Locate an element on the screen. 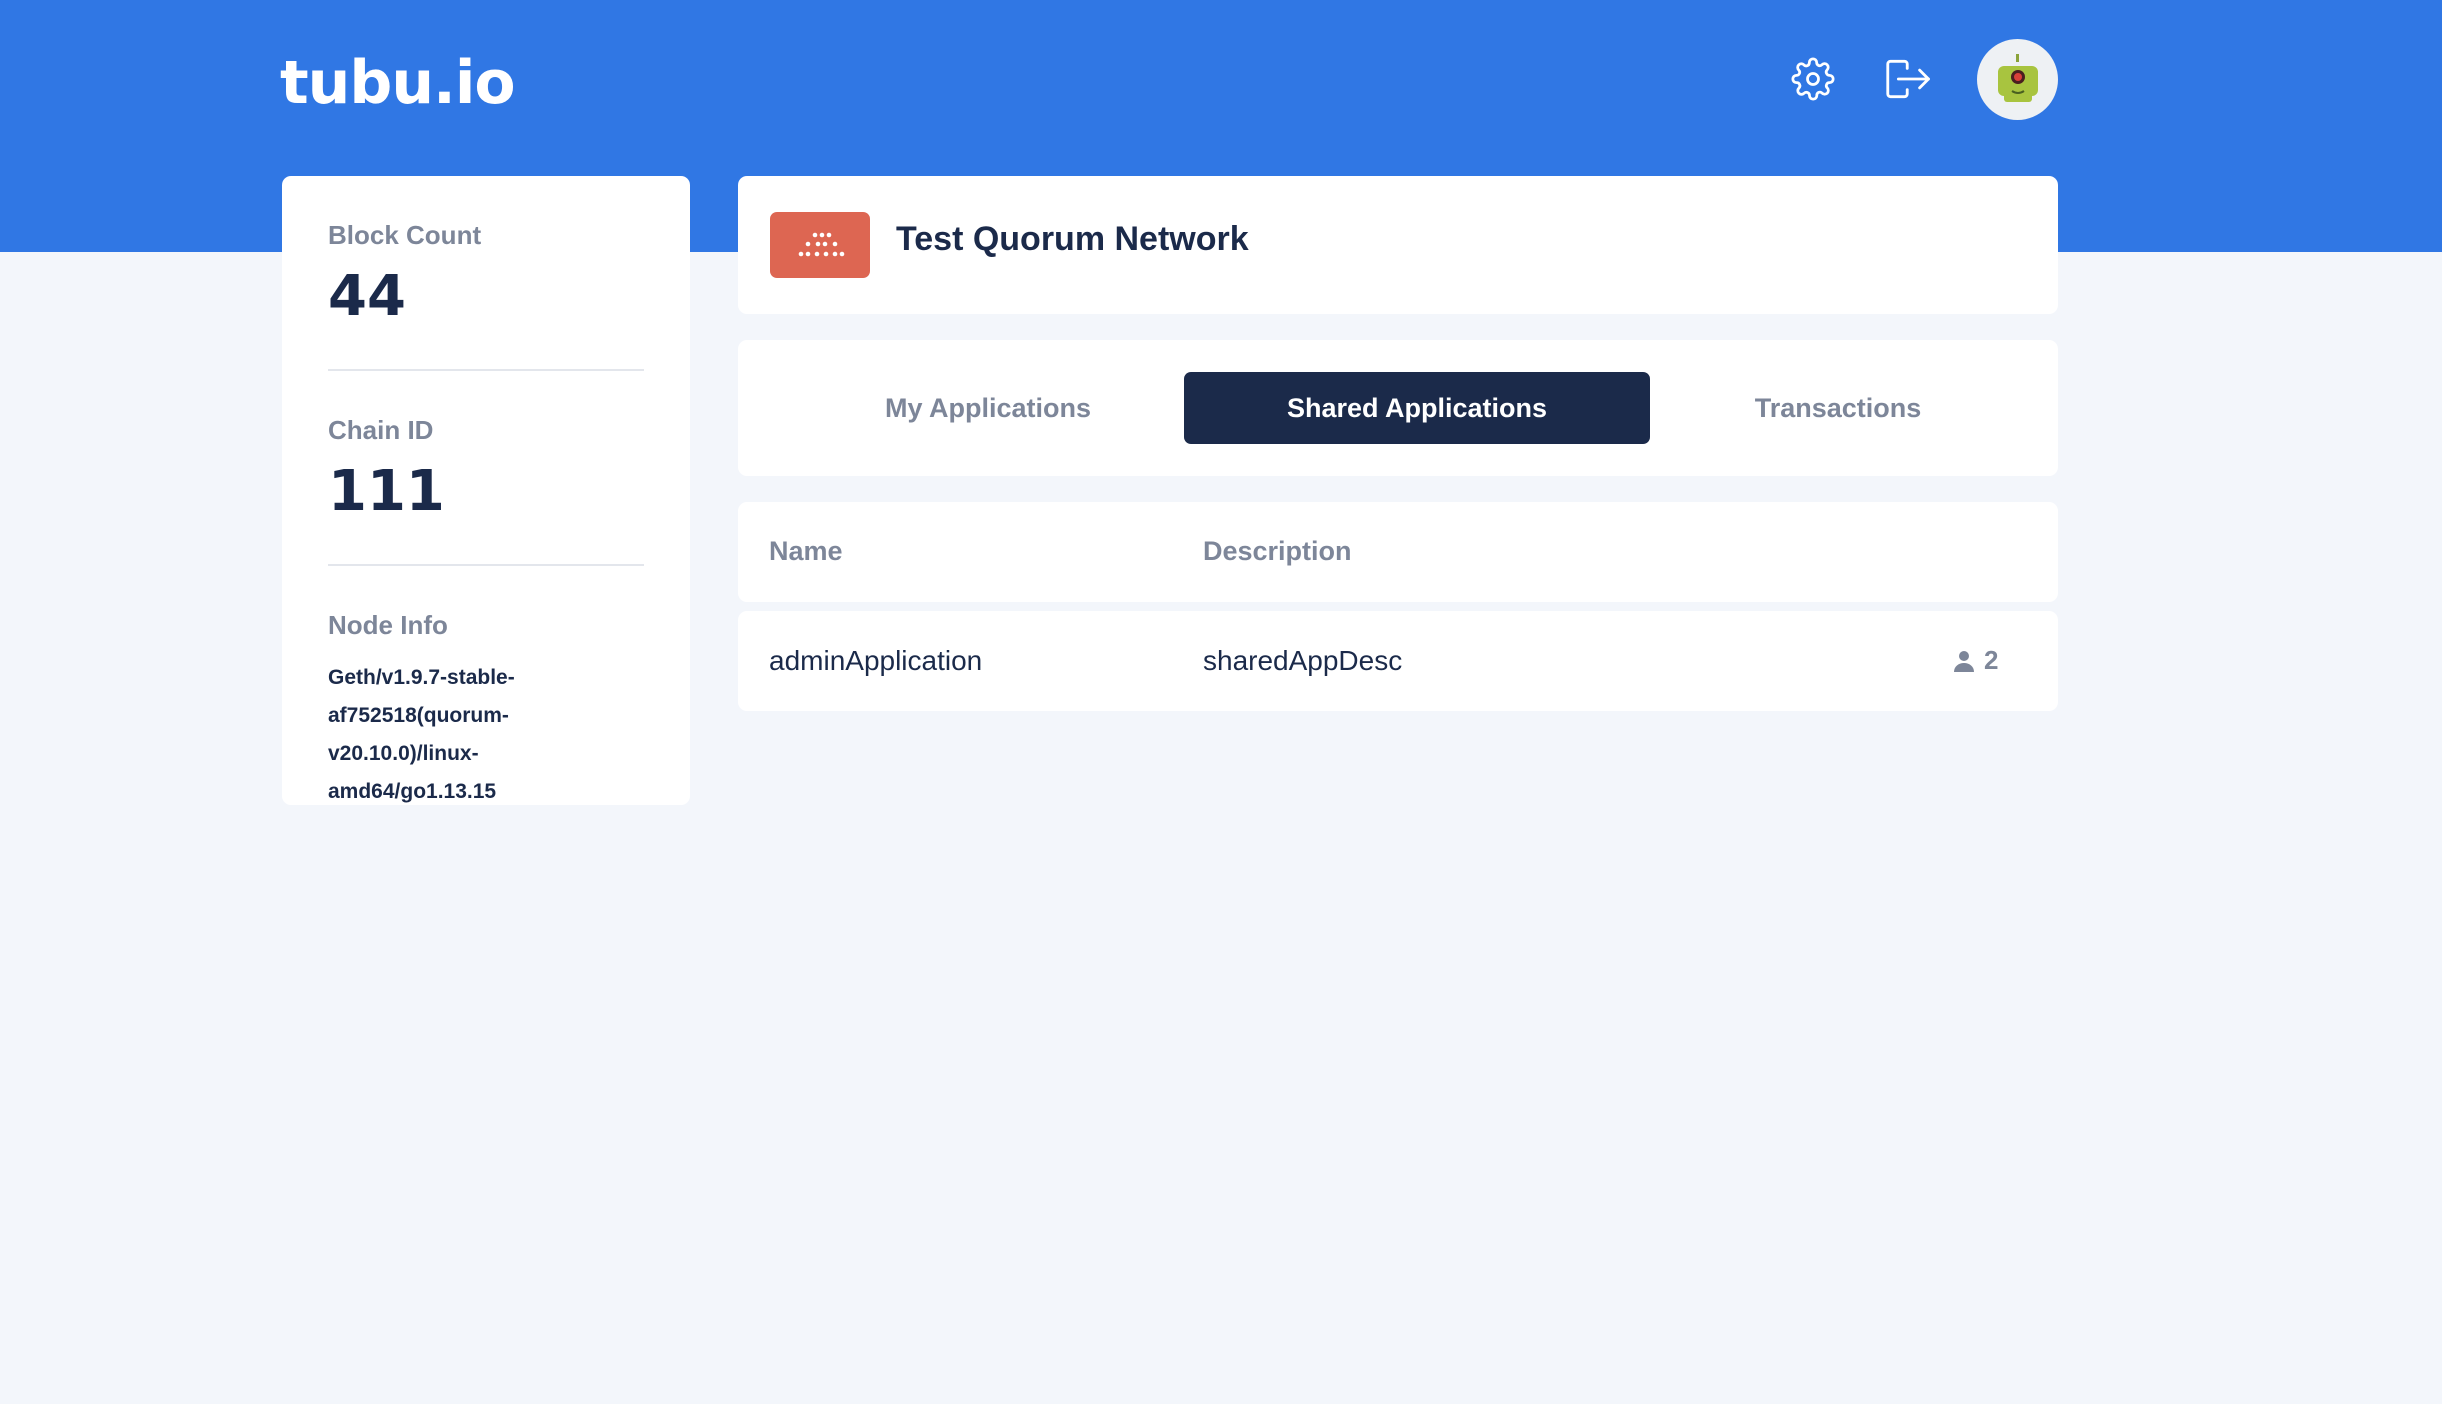  user-avatar is located at coordinates (2017, 79).